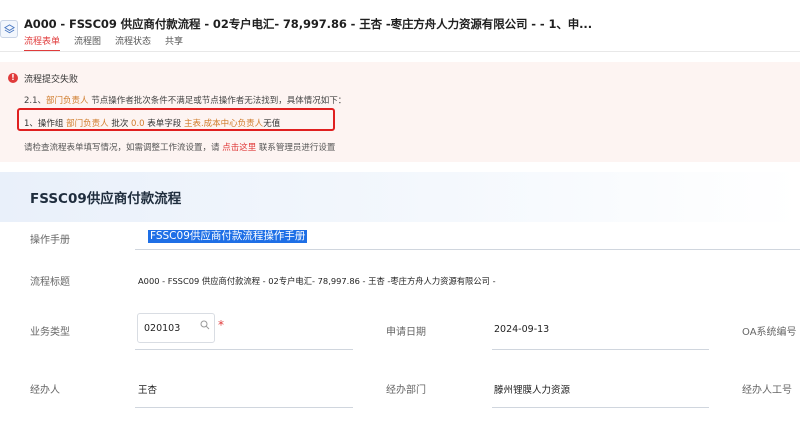 The width and height of the screenshot is (800, 436). What do you see at coordinates (223, 124) in the screenshot?
I see `error-field-name: 主表.成本中心负责人` at bounding box center [223, 124].